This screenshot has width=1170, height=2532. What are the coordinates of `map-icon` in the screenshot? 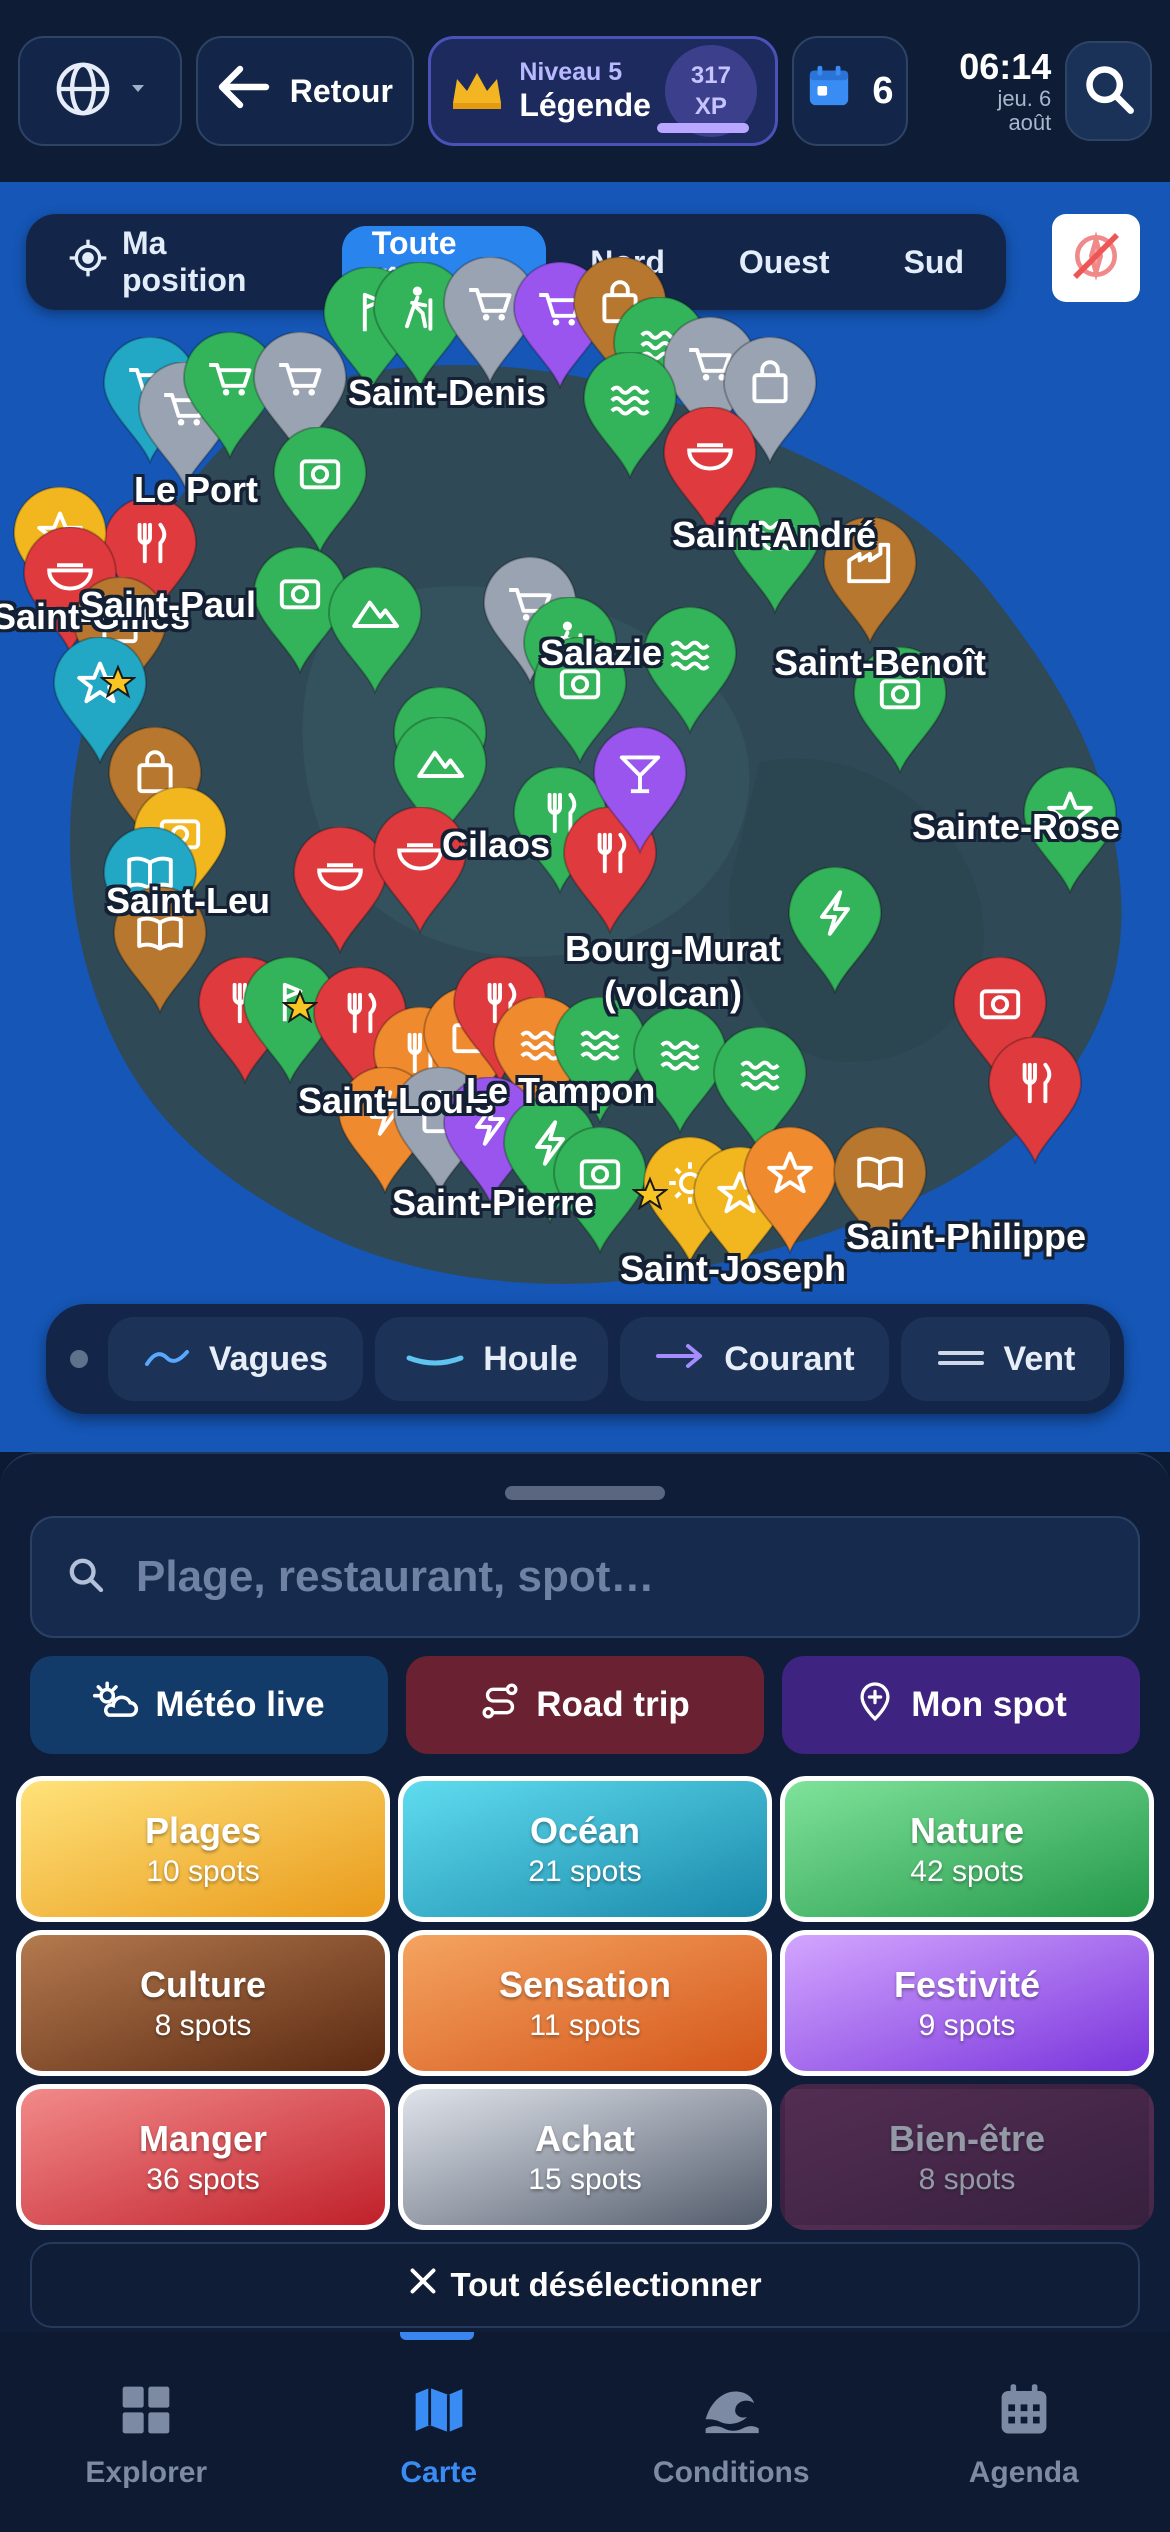 It's located at (439, 2414).